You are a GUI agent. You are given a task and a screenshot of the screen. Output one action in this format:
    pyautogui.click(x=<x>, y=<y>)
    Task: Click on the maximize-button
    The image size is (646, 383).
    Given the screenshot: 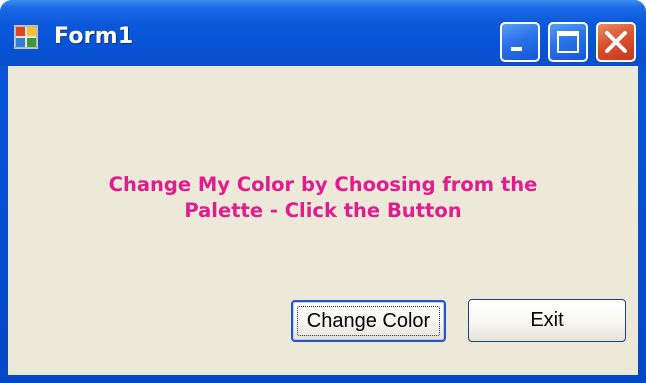 What is the action you would take?
    pyautogui.click(x=568, y=42)
    